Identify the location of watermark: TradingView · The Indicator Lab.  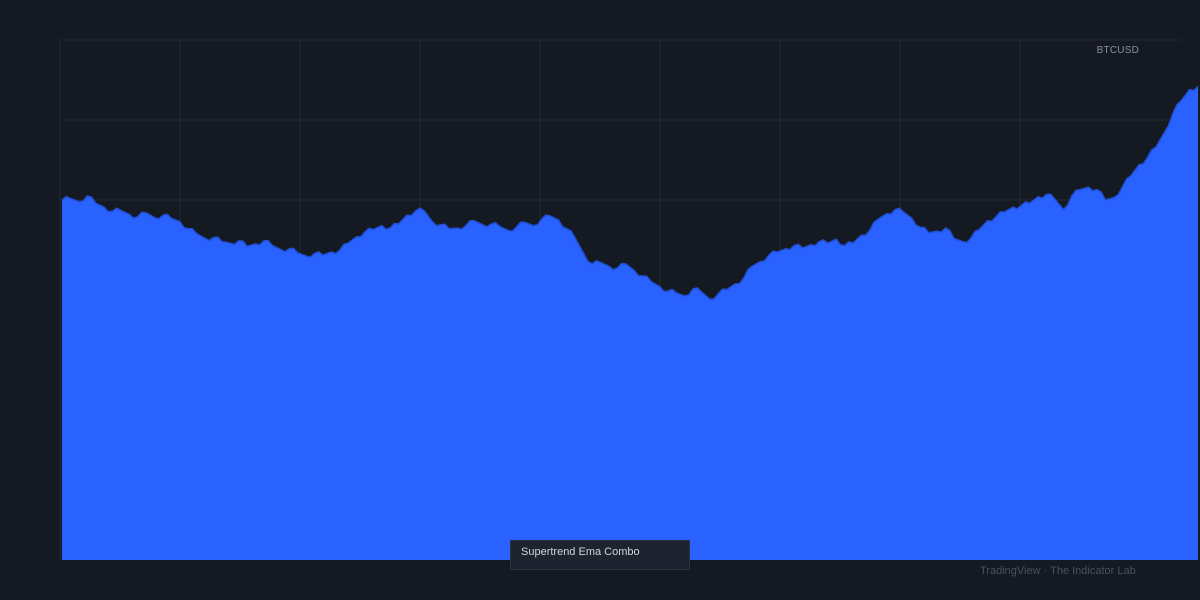
(1058, 571).